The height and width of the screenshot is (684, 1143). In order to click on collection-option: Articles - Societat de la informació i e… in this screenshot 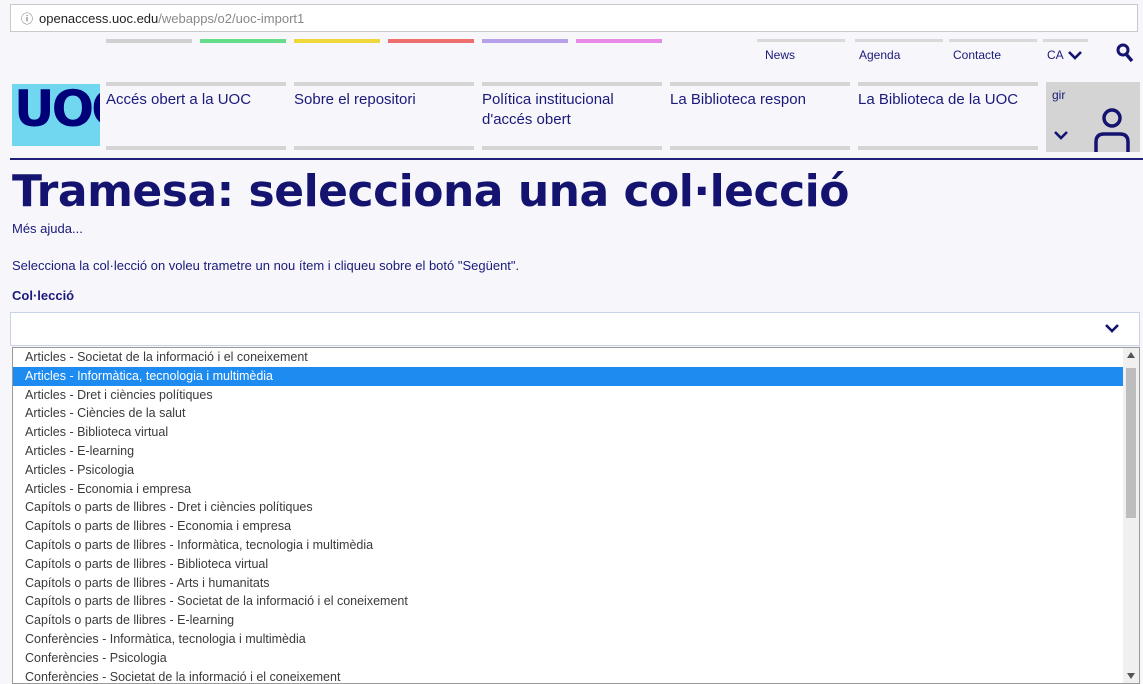, I will do `click(568, 357)`.